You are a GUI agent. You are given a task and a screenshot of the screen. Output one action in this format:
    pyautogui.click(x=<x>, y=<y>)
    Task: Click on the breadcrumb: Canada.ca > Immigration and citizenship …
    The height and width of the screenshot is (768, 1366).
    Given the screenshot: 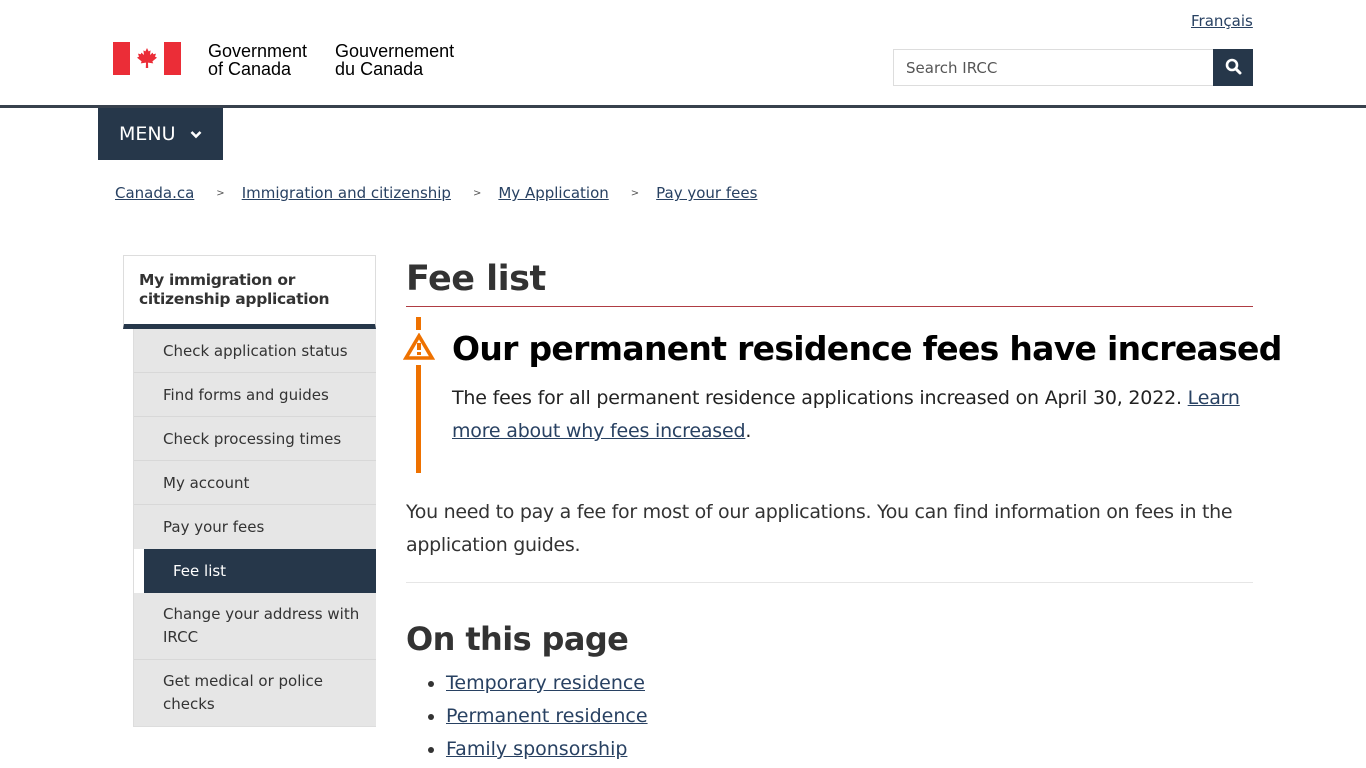 What is the action you would take?
    pyautogui.click(x=436, y=193)
    